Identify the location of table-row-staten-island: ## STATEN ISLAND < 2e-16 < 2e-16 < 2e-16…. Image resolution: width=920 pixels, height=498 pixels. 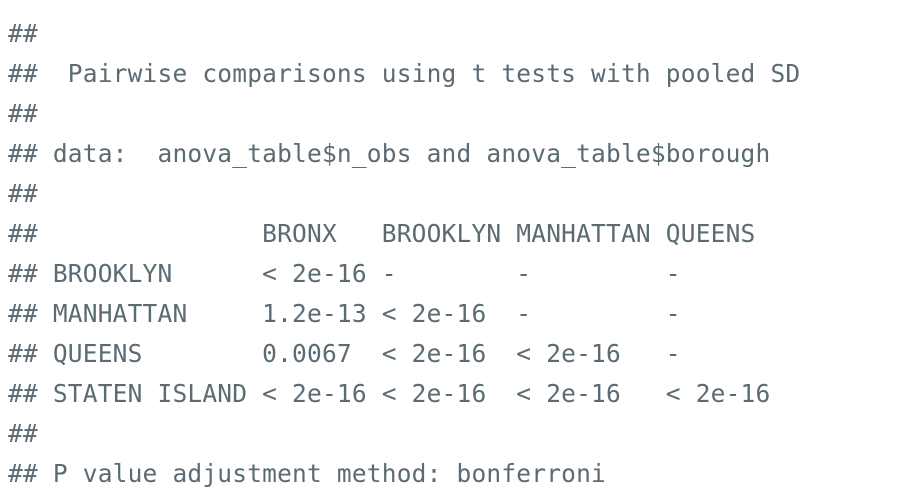
(389, 393).